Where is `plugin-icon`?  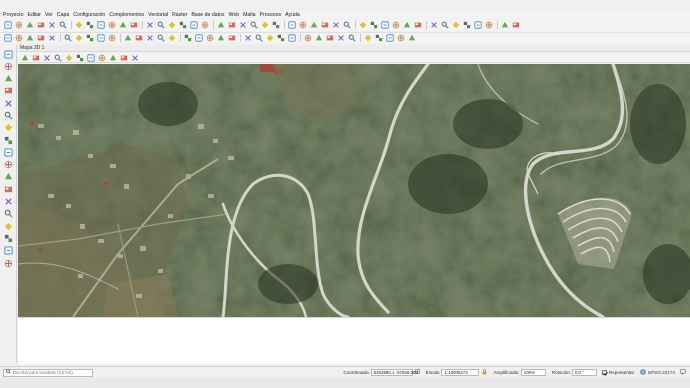
plugin-icon is located at coordinates (313, 25).